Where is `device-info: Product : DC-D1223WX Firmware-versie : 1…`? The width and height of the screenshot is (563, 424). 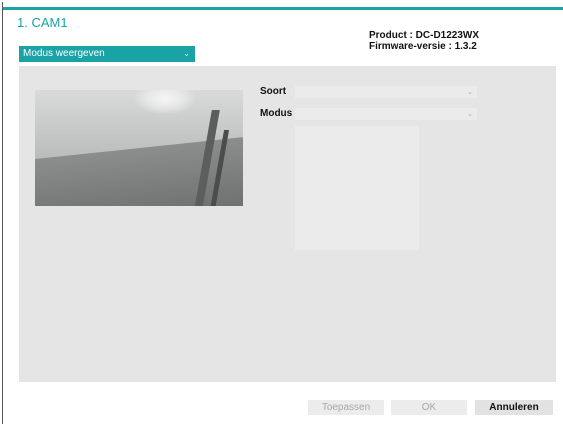
device-info: Product : DC-D1223WX Firmware-versie : 1… is located at coordinates (424, 41).